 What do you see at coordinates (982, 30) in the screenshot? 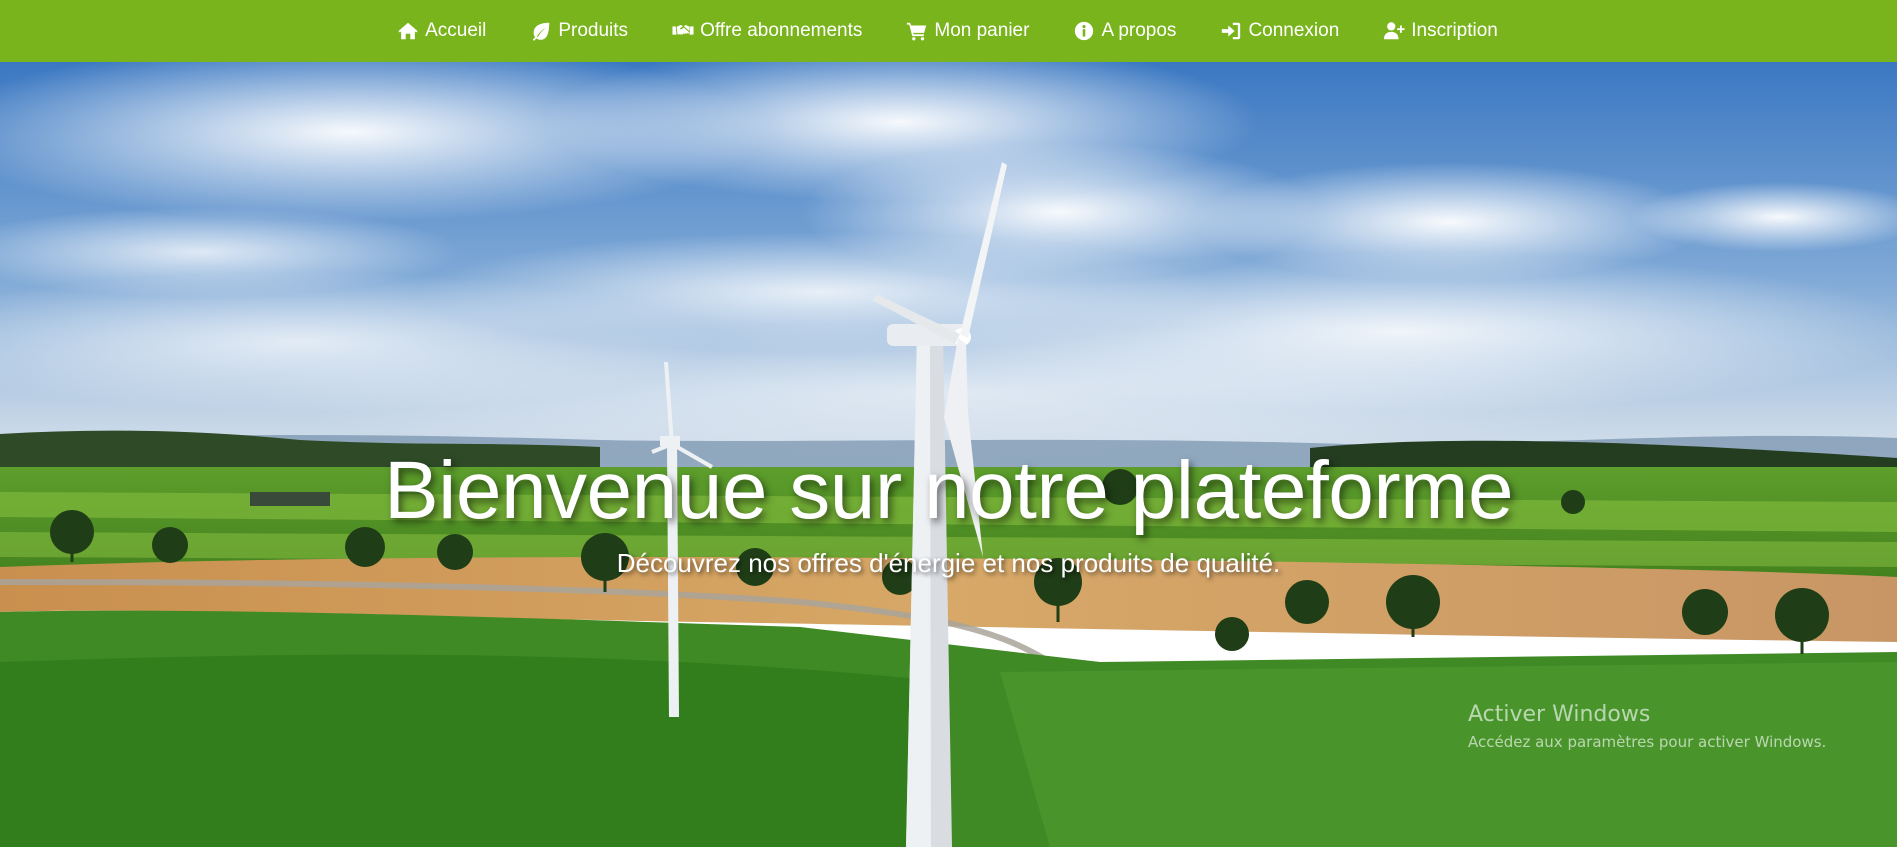
I see `nav-item-label: Mon panier` at bounding box center [982, 30].